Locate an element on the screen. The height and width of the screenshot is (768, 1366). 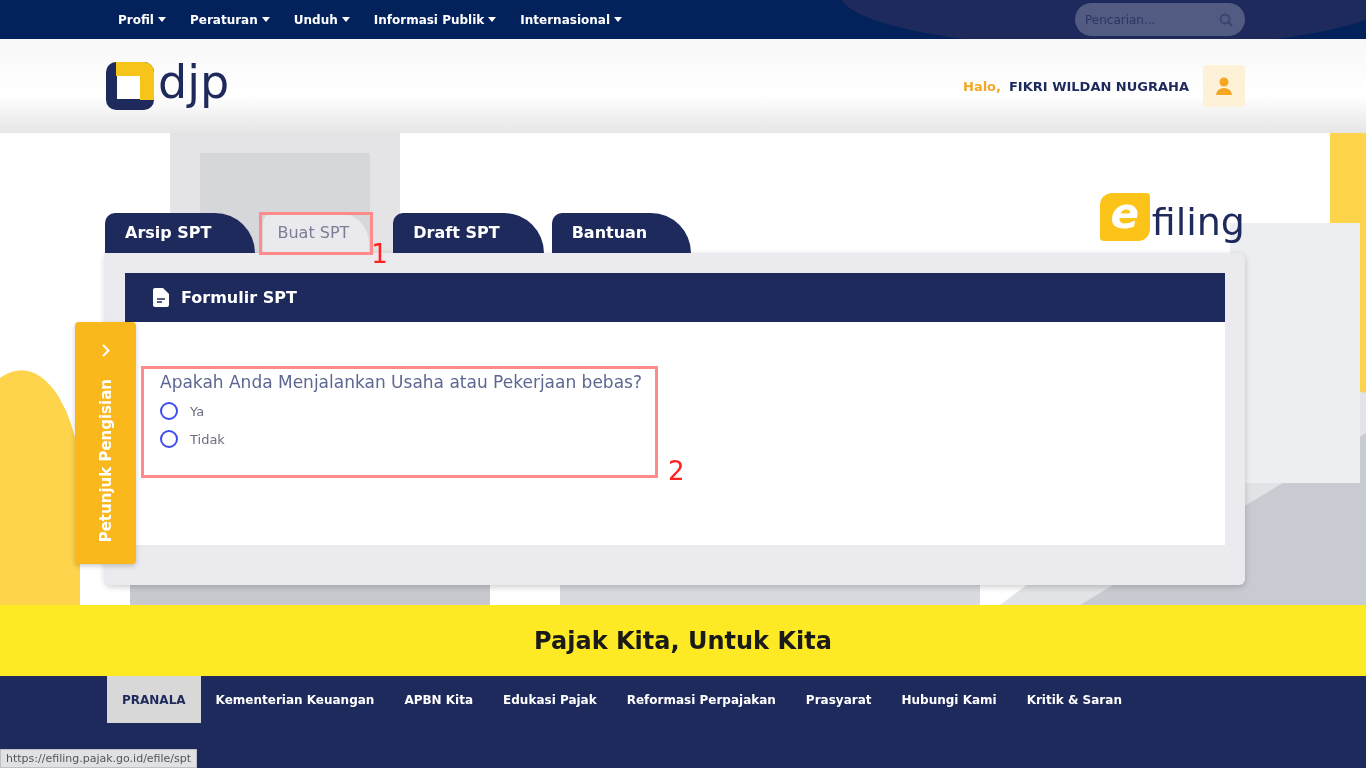
footer-link: APBN Kita is located at coordinates (439, 699).